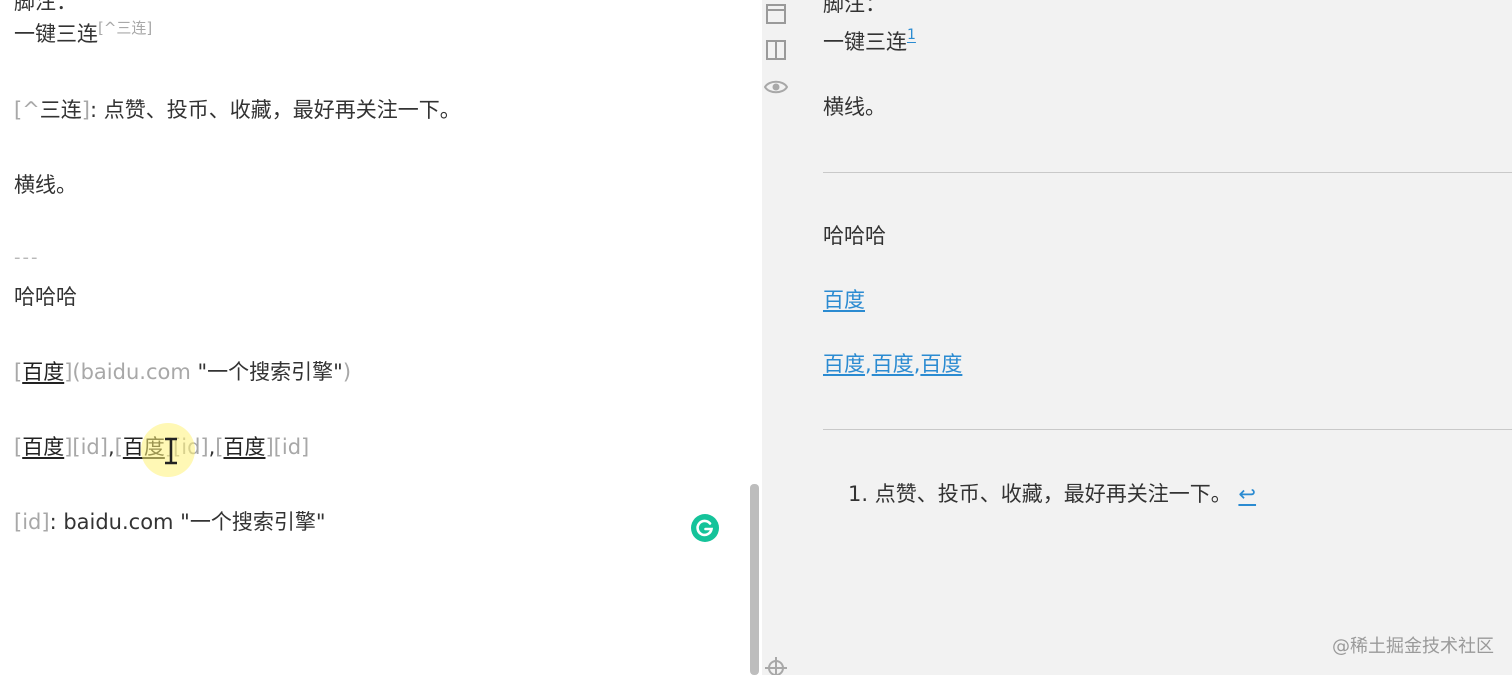  What do you see at coordinates (911, 35) in the screenshot?
I see `footnote-superscript-link: 1` at bounding box center [911, 35].